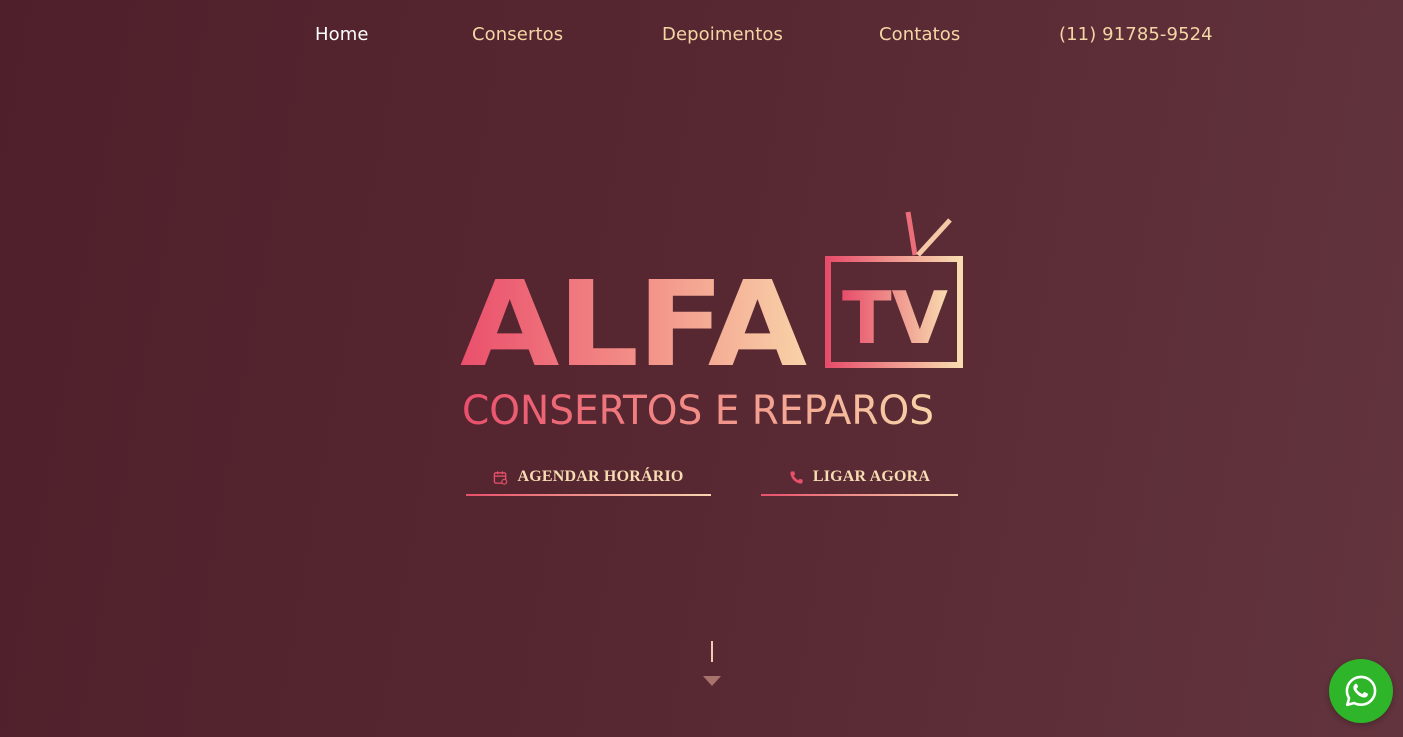  What do you see at coordinates (633, 324) in the screenshot?
I see `logo-brand: ALFA` at bounding box center [633, 324].